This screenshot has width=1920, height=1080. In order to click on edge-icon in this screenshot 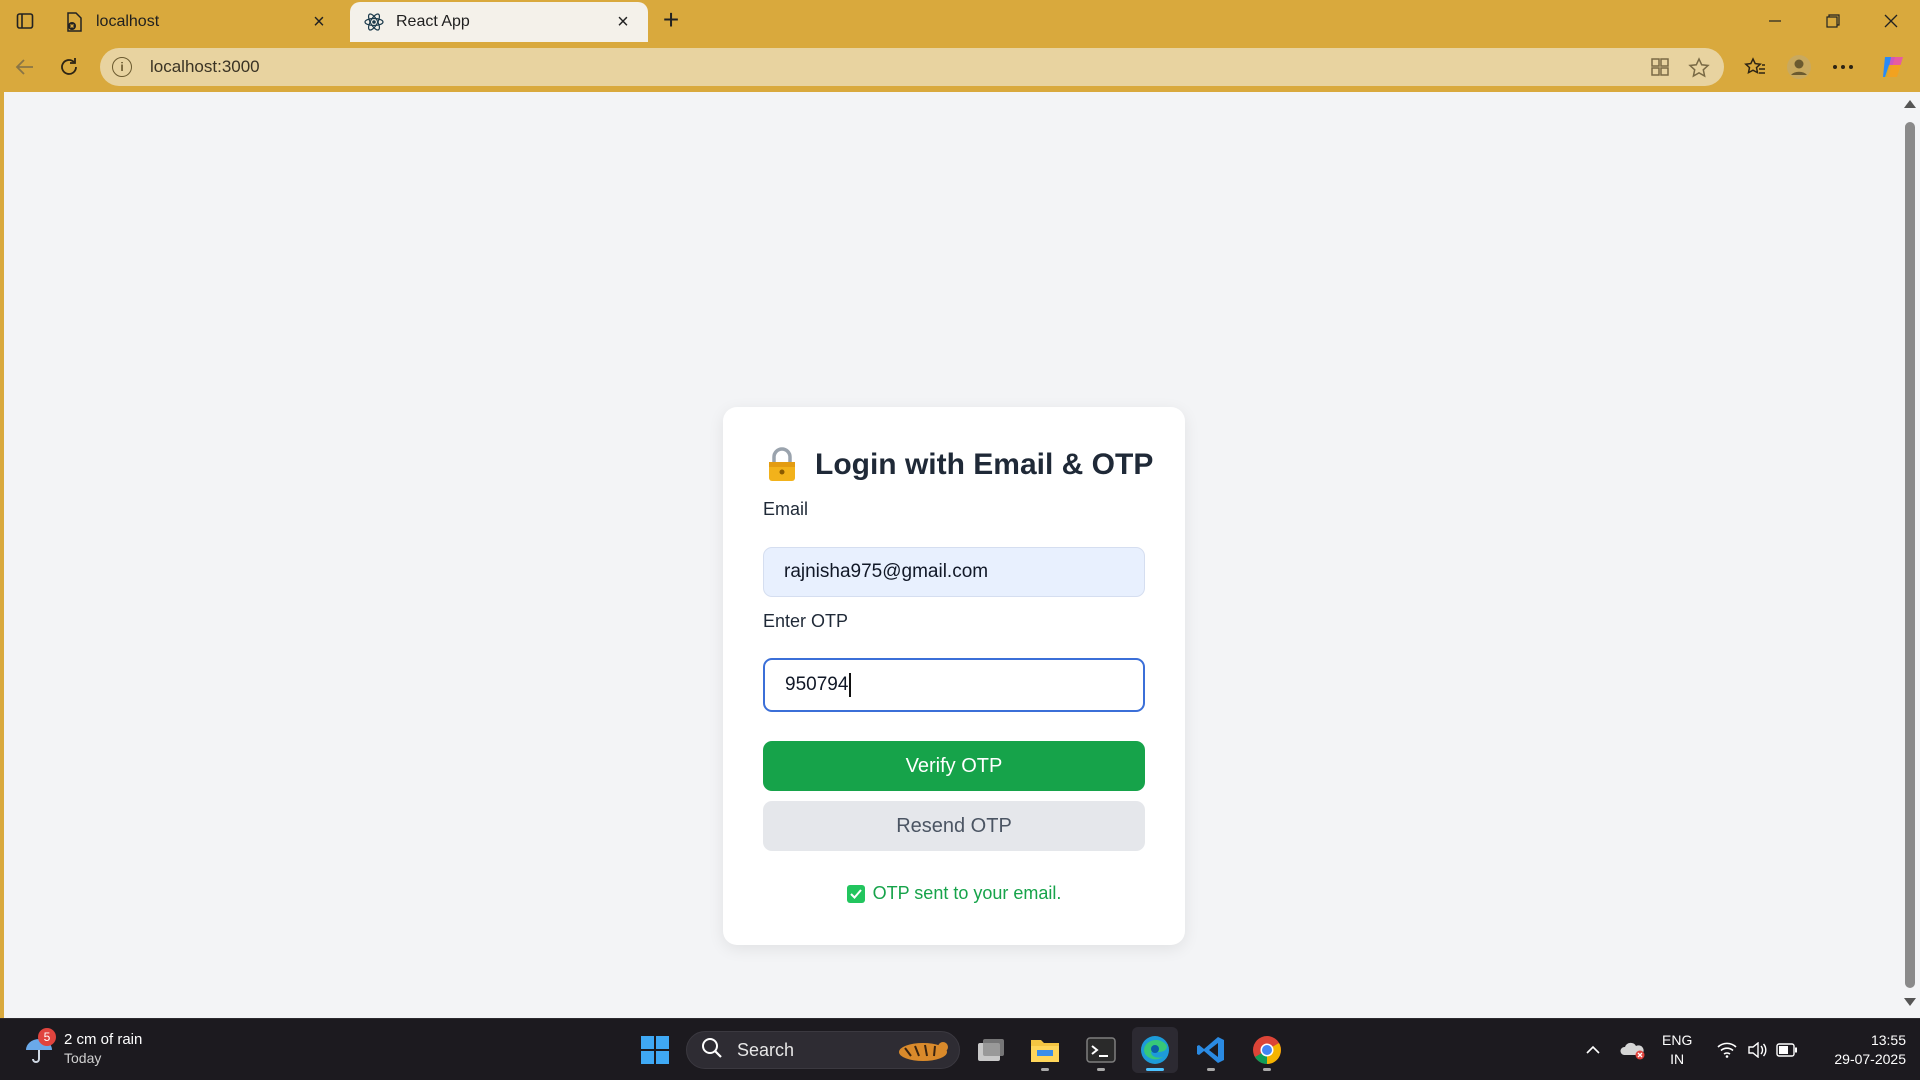, I will do `click(1155, 1050)`.